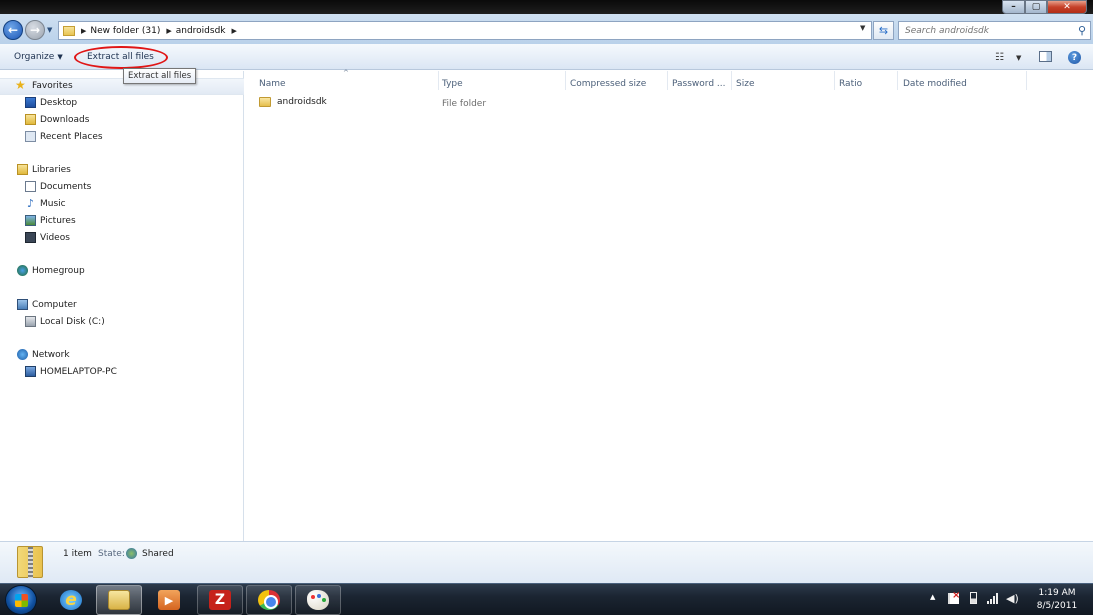 This screenshot has width=1093, height=615. What do you see at coordinates (1057, 593) in the screenshot?
I see `clock-time: 1:19 AM` at bounding box center [1057, 593].